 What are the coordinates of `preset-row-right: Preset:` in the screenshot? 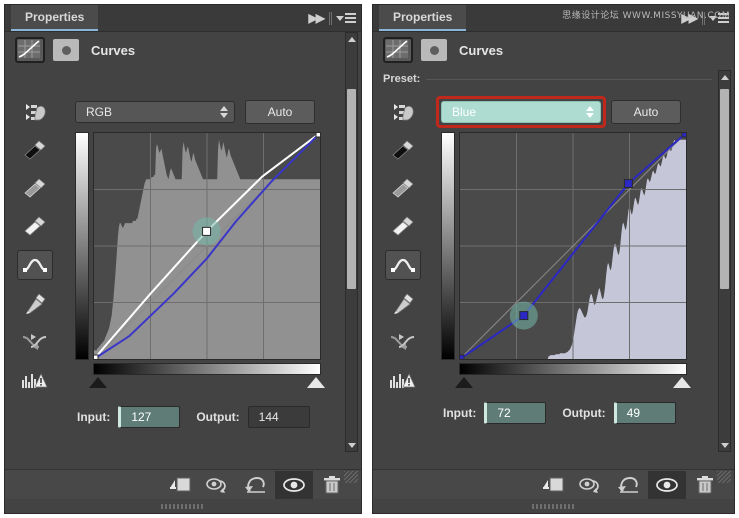 It's located at (553, 79).